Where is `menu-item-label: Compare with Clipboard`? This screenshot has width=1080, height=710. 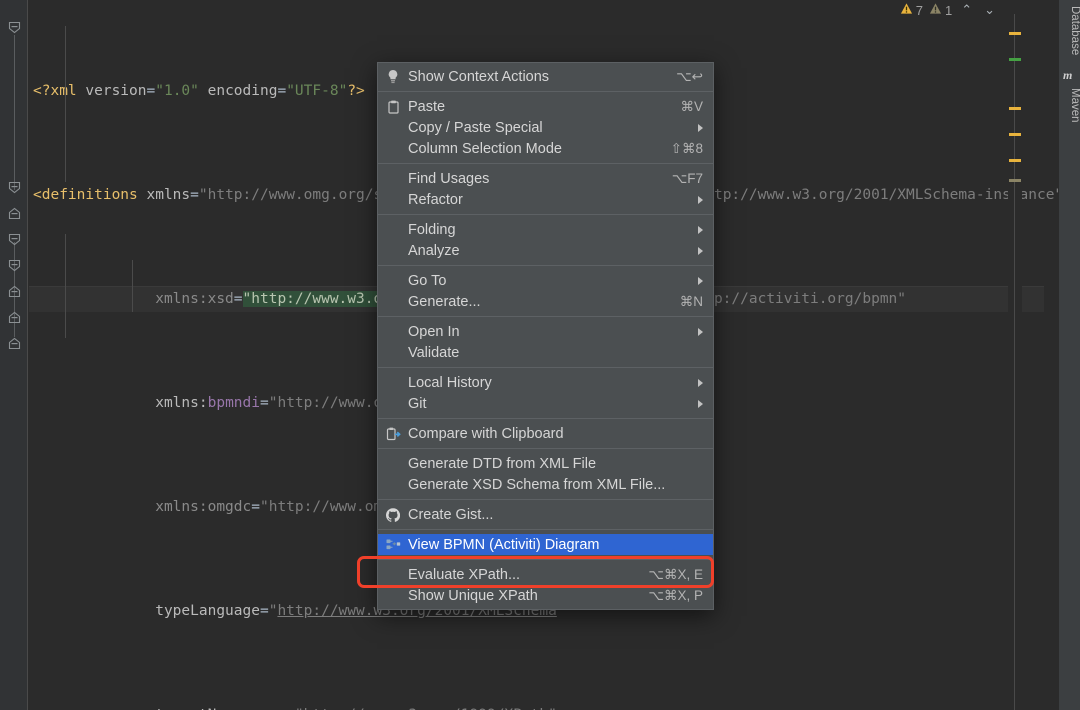
menu-item-label: Compare with Clipboard is located at coordinates (486, 433).